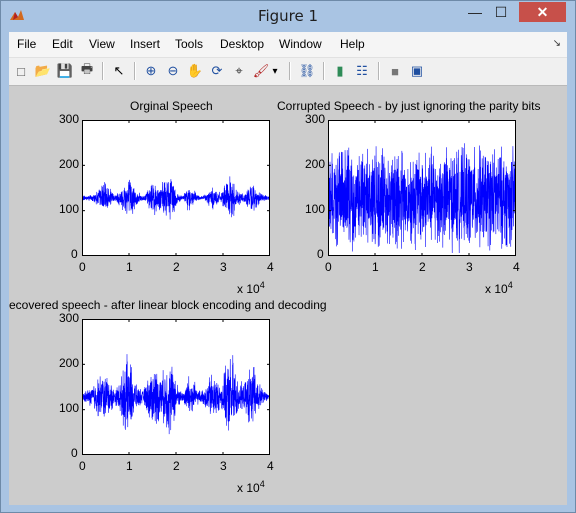  Describe the element at coordinates (176, 267) in the screenshot. I see `axes1-xtick: 2` at that location.